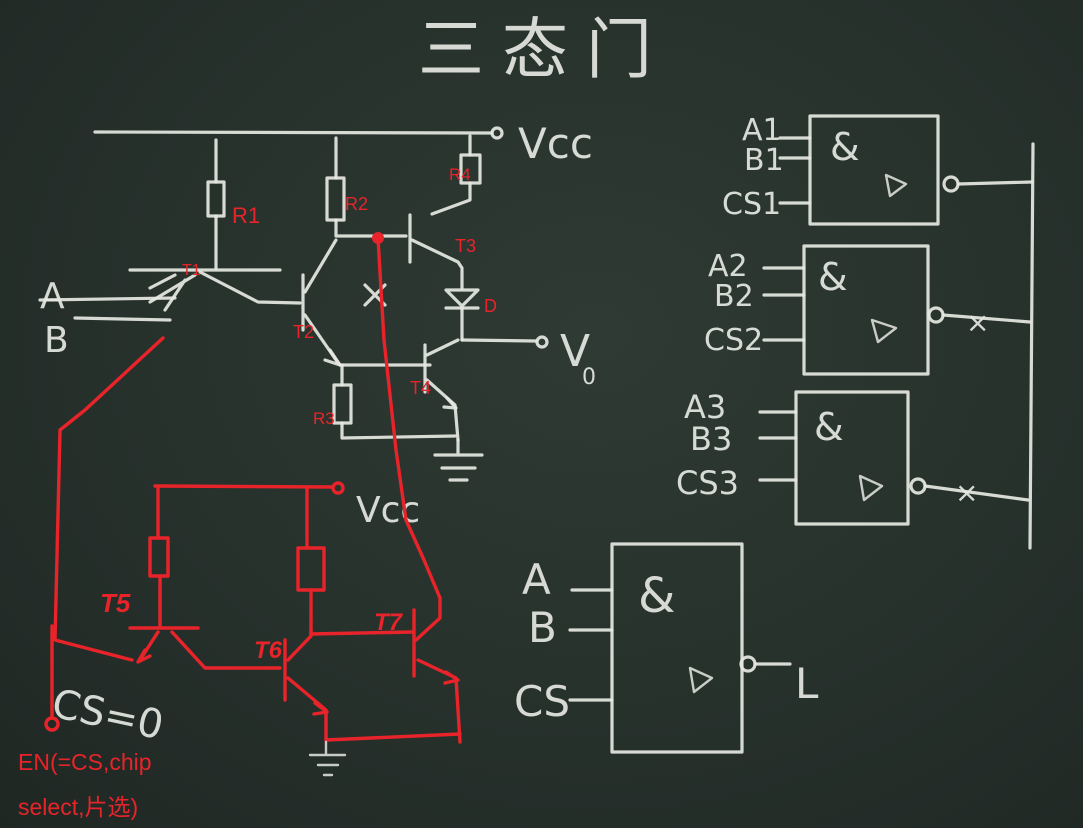 The image size is (1083, 828). What do you see at coordinates (733, 340) in the screenshot?
I see `gate2-cs: CS2` at bounding box center [733, 340].